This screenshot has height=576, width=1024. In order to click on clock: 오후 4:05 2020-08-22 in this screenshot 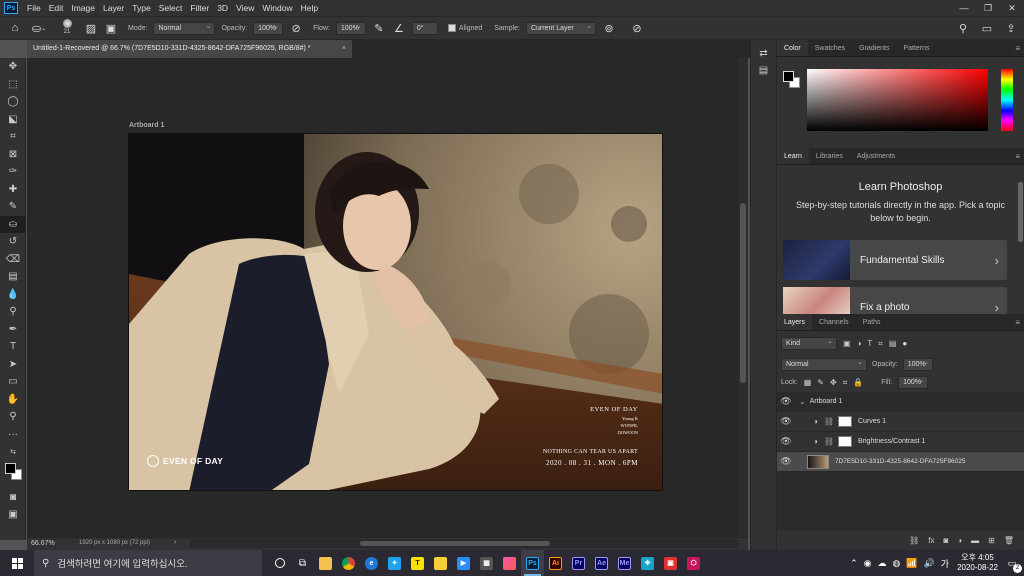, I will do `click(977, 563)`.